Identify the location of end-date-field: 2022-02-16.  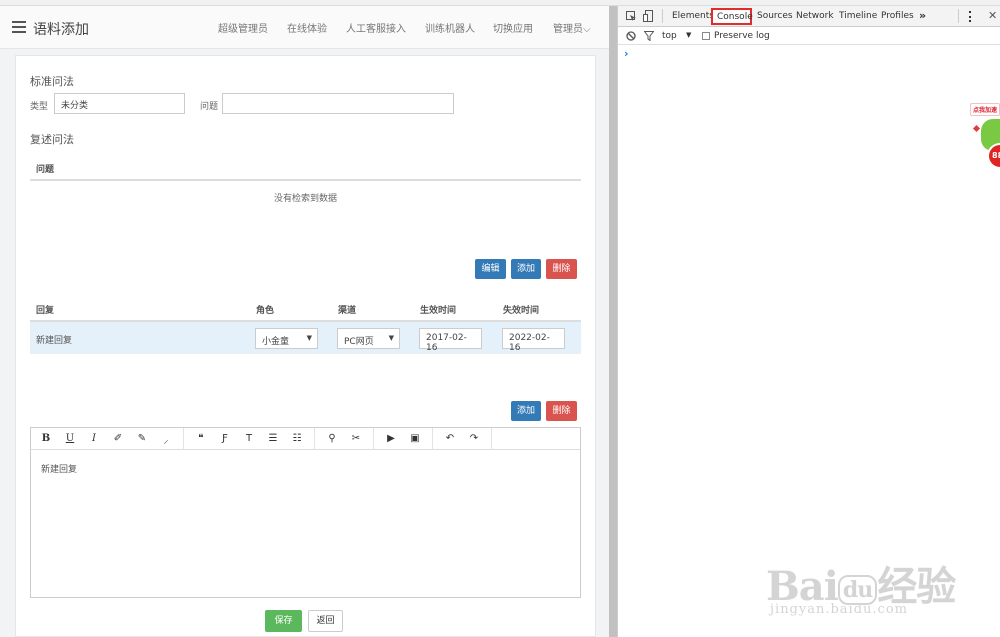
(533, 340).